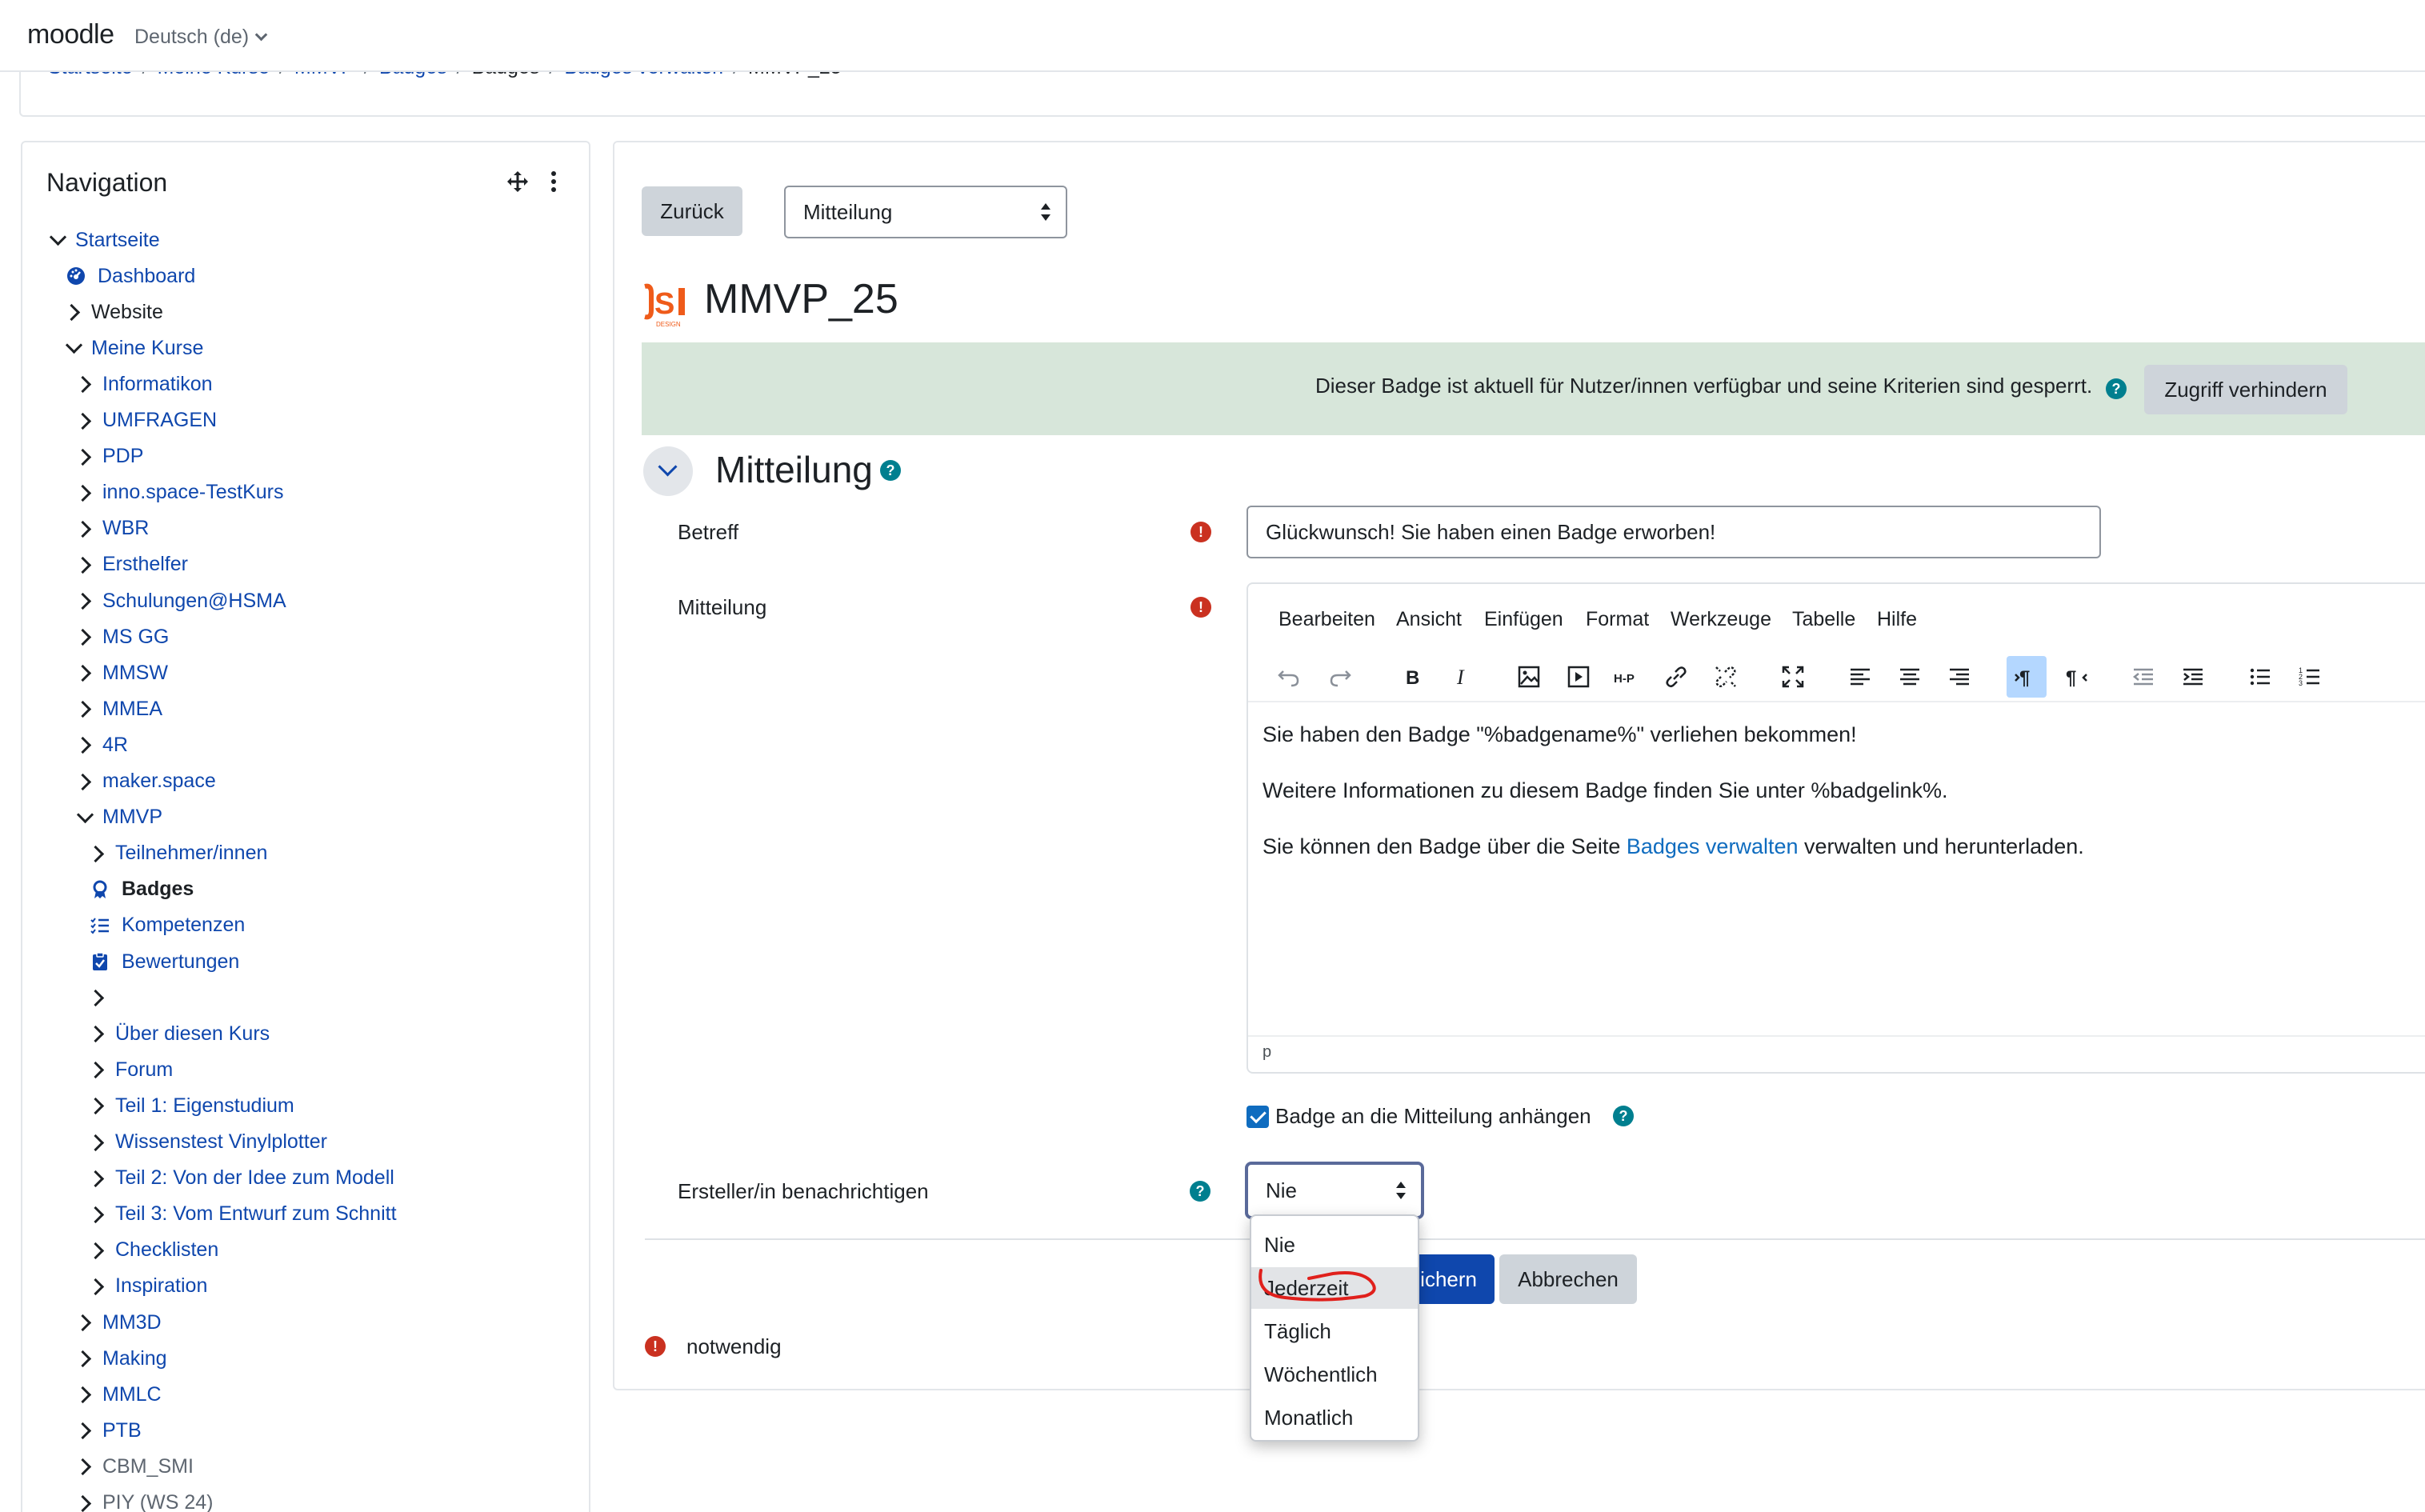  Describe the element at coordinates (1267, 1052) in the screenshot. I see `editor-element-path: p` at that location.